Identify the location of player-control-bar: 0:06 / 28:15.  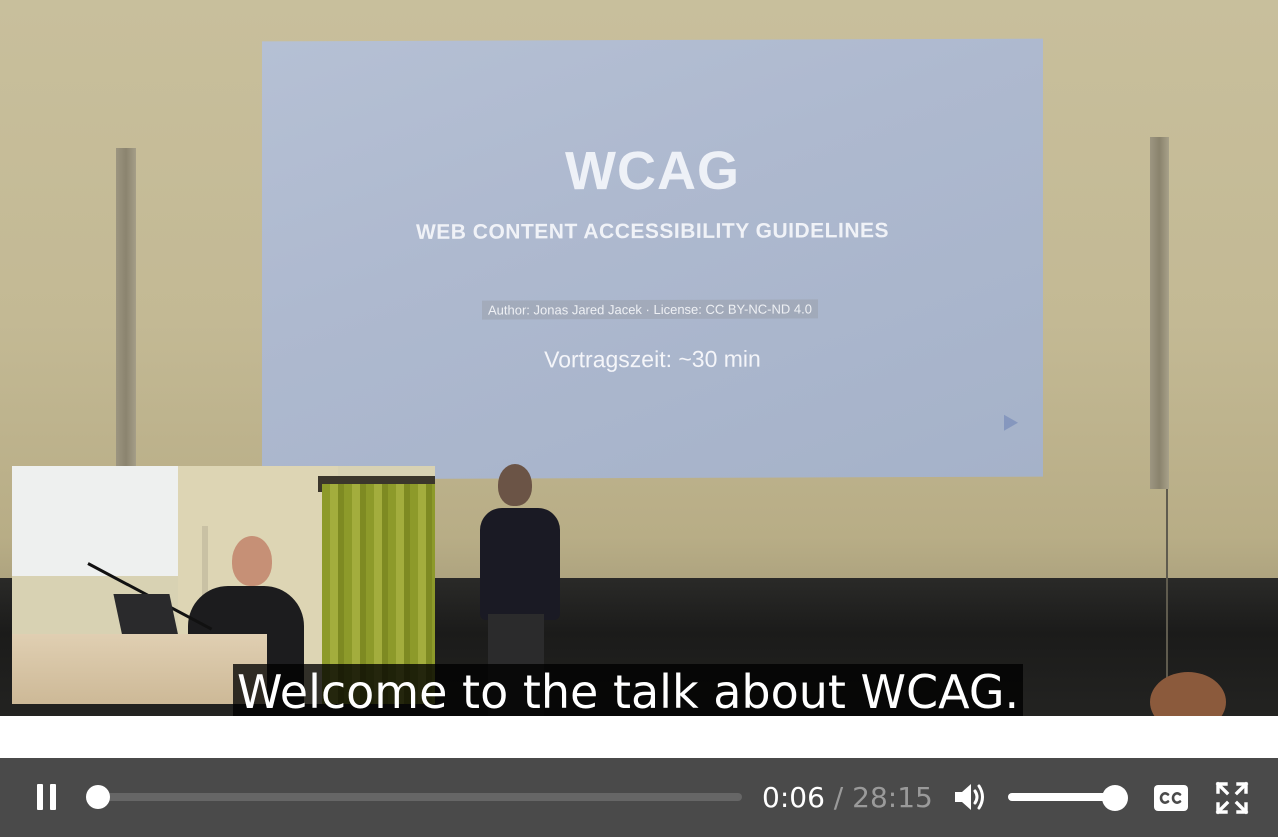
(639, 797).